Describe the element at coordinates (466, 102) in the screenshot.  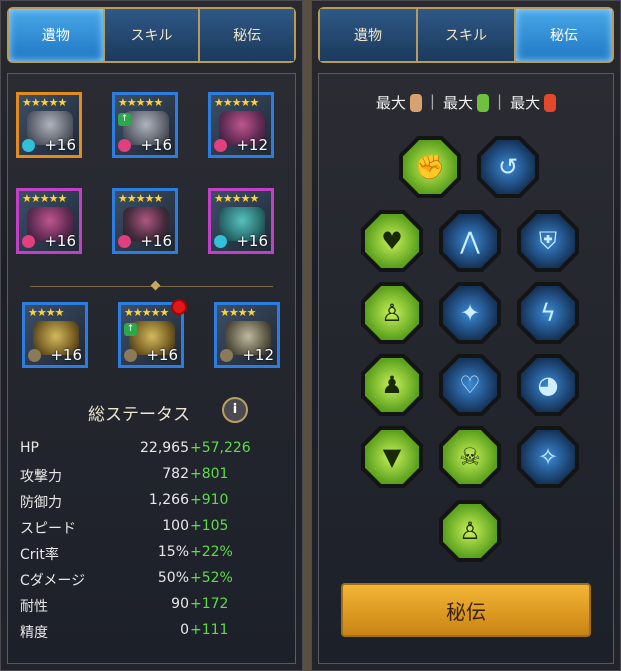
I see `max-advanced-scroll: 最大` at that location.